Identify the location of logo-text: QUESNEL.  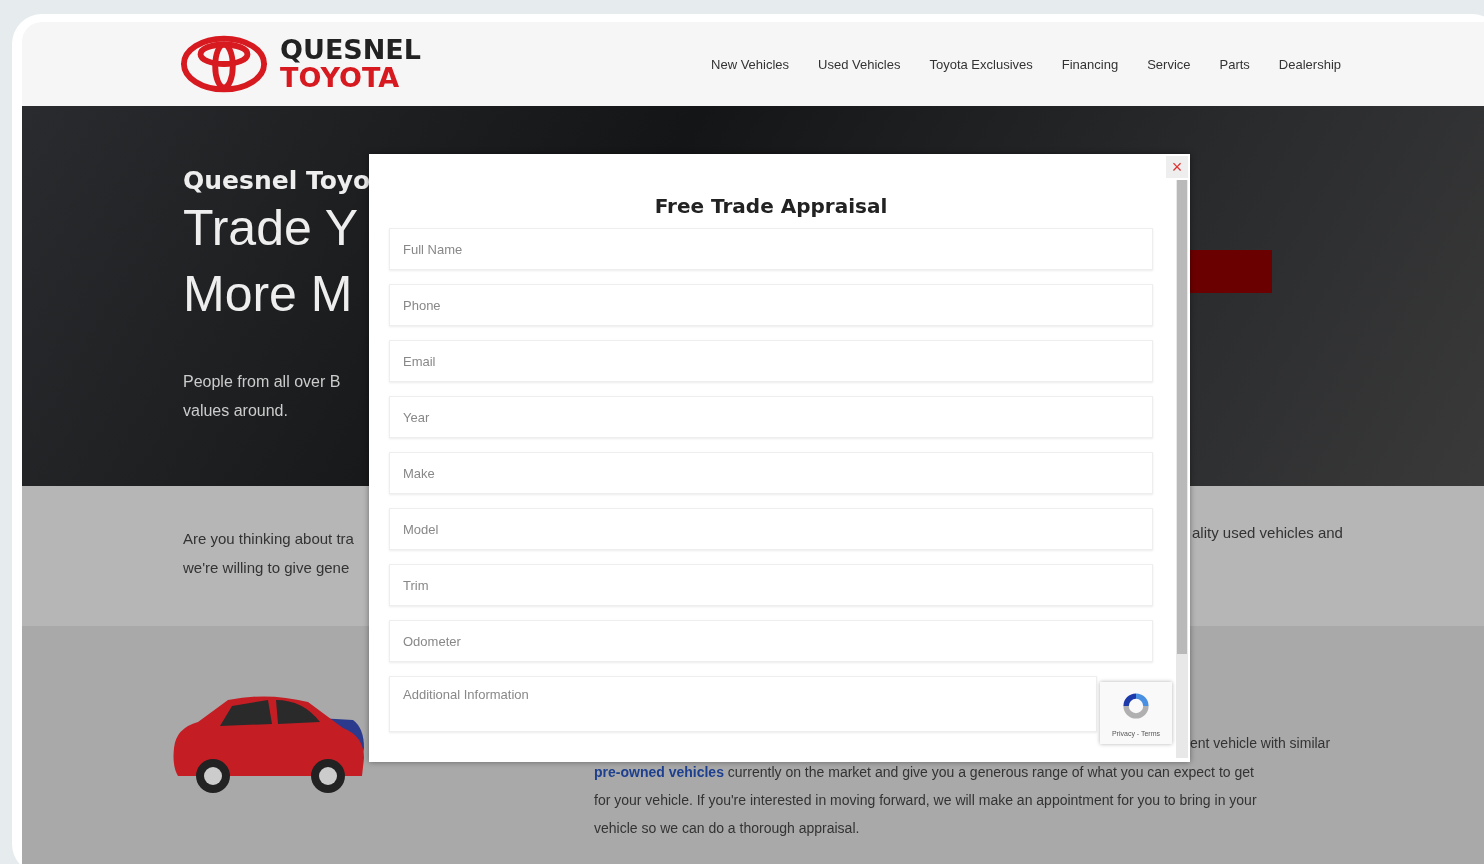
(350, 50).